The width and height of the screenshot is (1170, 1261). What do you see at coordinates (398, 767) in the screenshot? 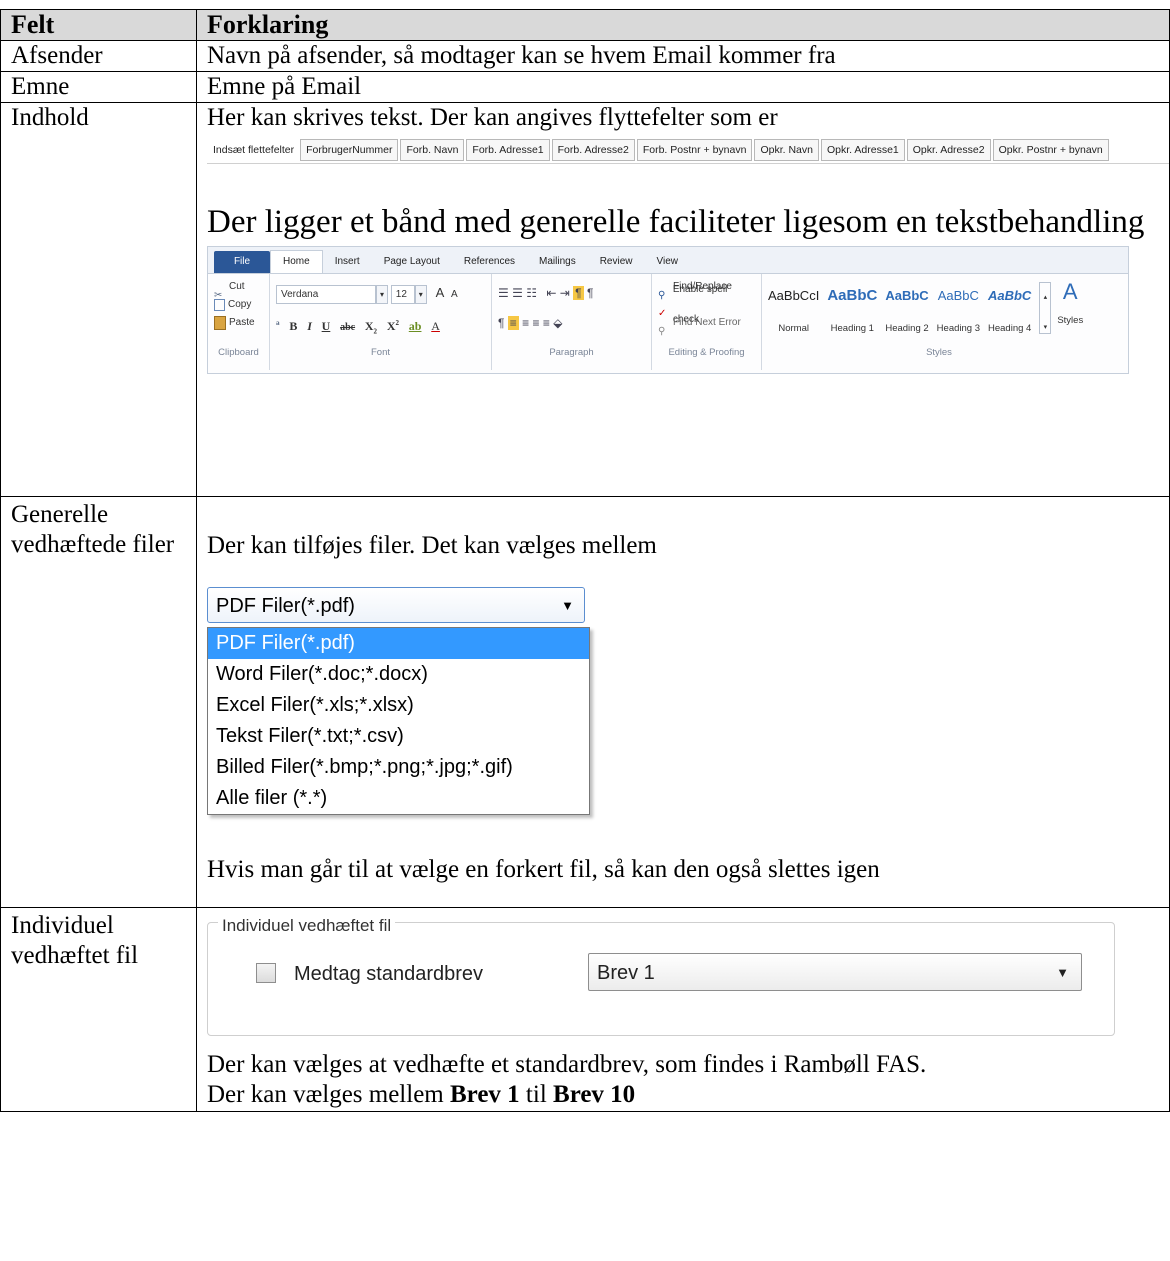
I see `list-item: Billed Filer(*.bmp;*.png;*.jpg;*.gif)` at bounding box center [398, 767].